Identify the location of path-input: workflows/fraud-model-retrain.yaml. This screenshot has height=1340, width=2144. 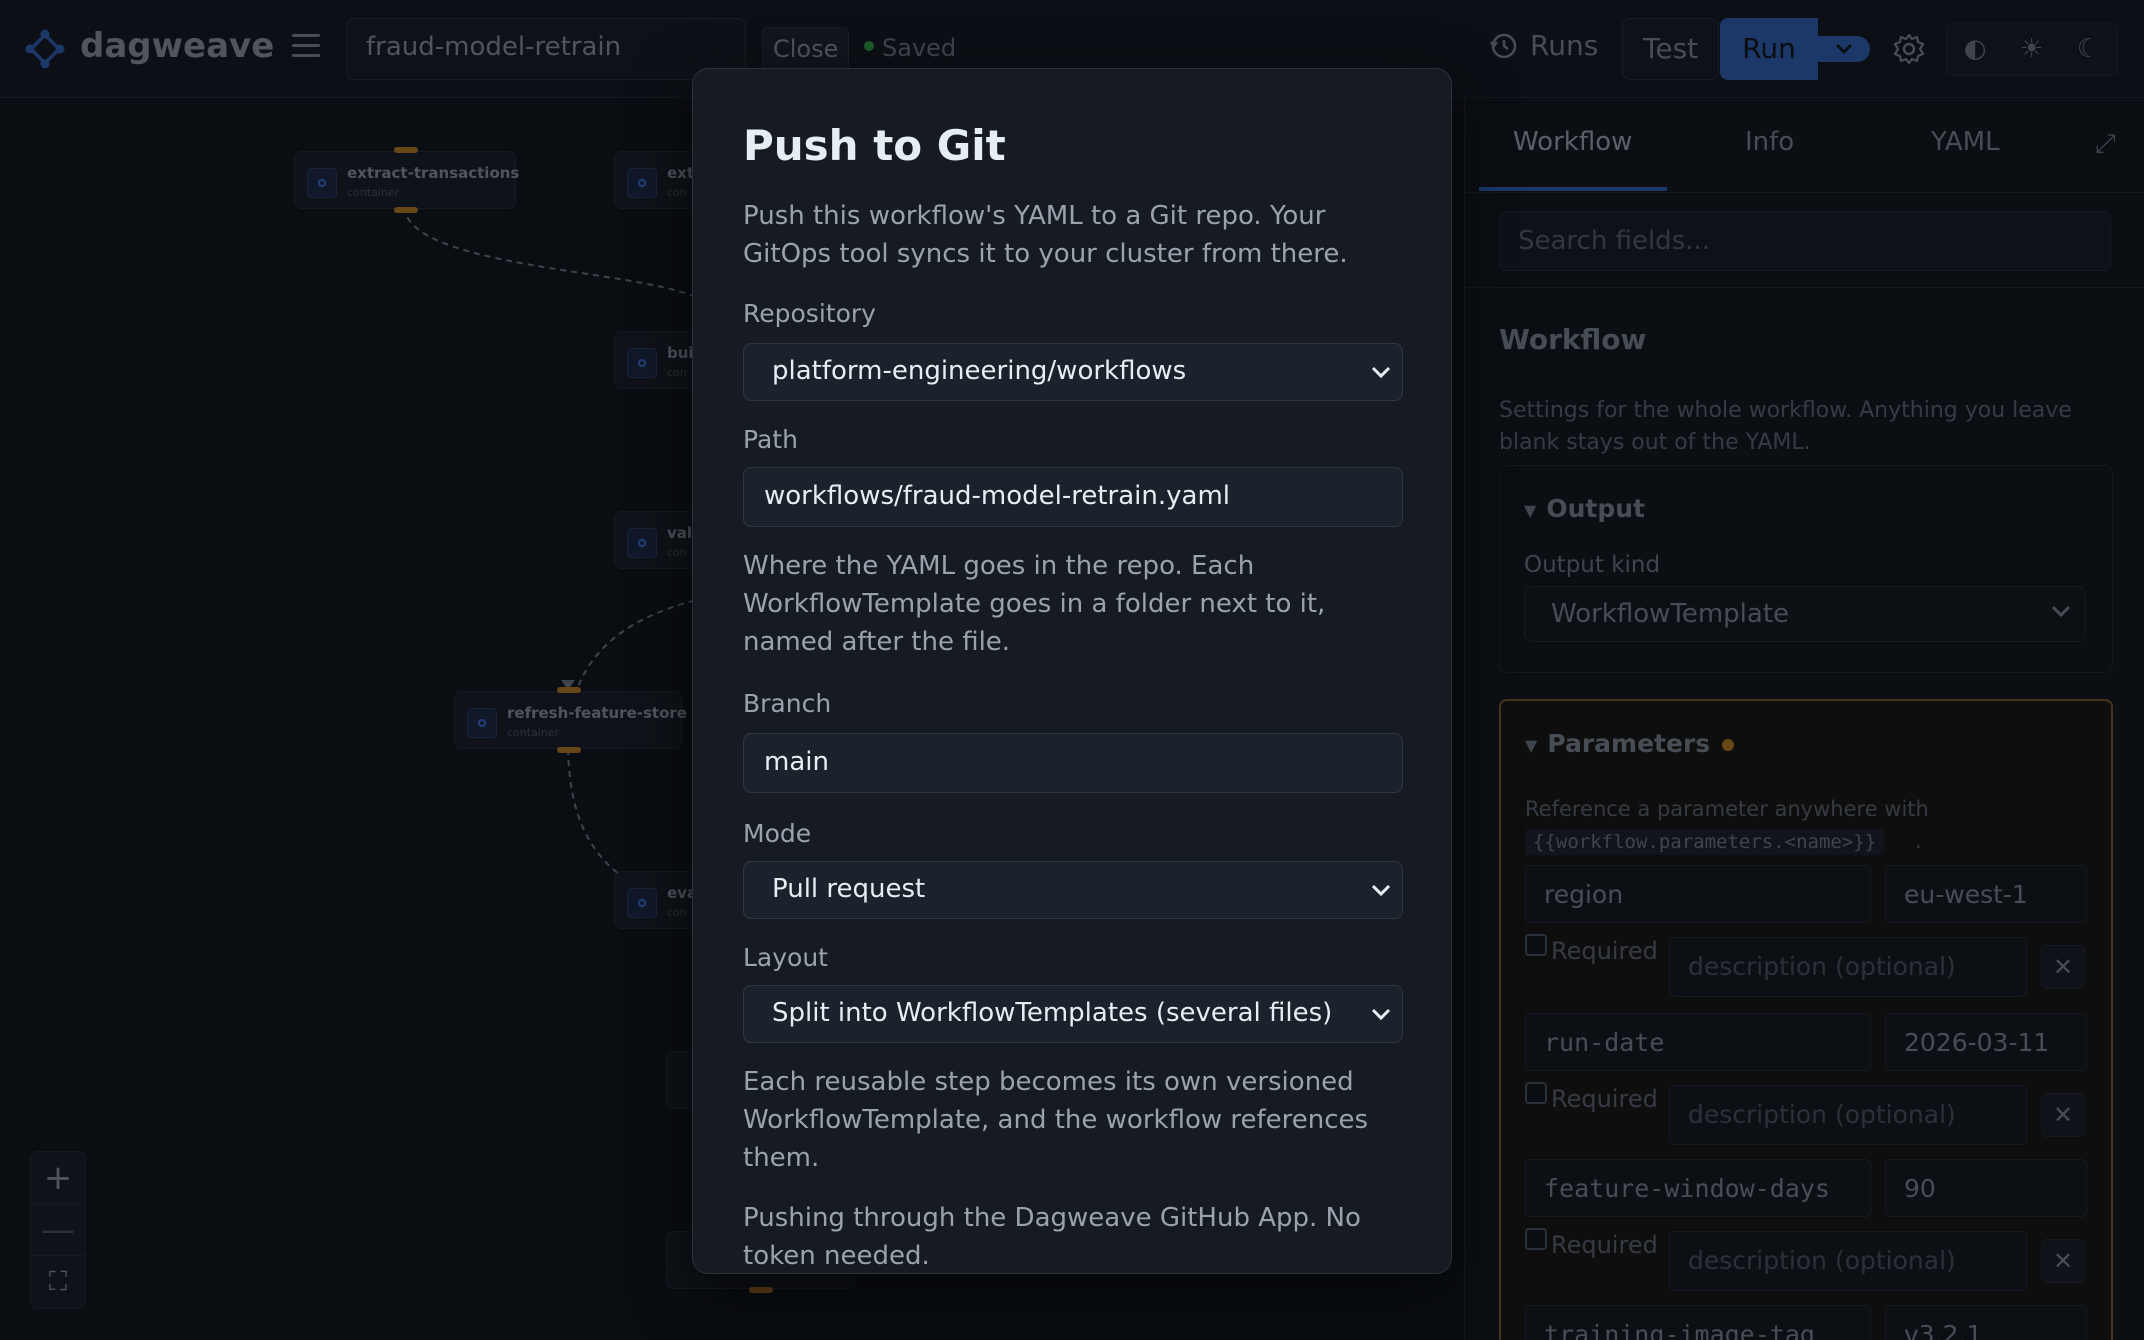
(1073, 497).